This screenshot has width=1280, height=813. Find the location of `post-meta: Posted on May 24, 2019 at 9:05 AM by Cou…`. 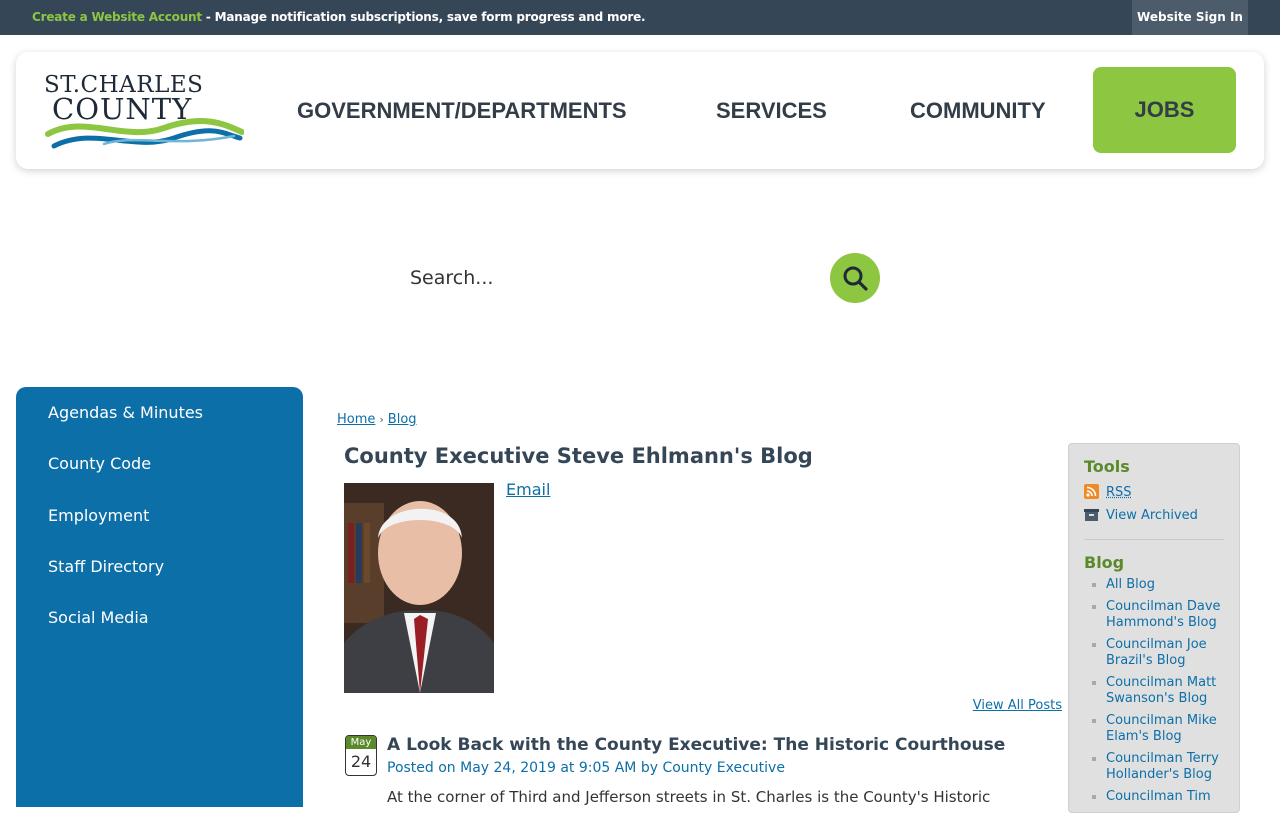

post-meta: Posted on May 24, 2019 at 9:05 AM by Cou… is located at coordinates (586, 768).